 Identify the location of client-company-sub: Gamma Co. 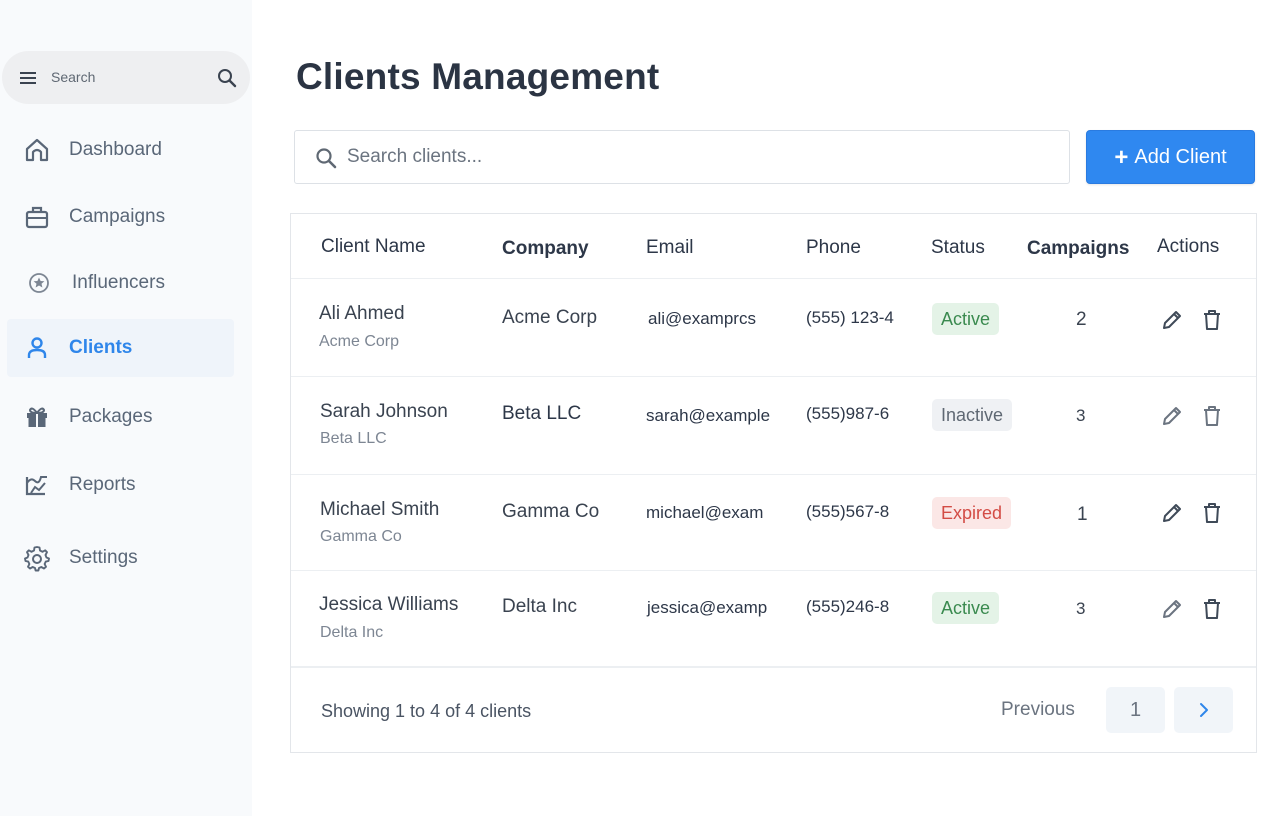
(361, 536).